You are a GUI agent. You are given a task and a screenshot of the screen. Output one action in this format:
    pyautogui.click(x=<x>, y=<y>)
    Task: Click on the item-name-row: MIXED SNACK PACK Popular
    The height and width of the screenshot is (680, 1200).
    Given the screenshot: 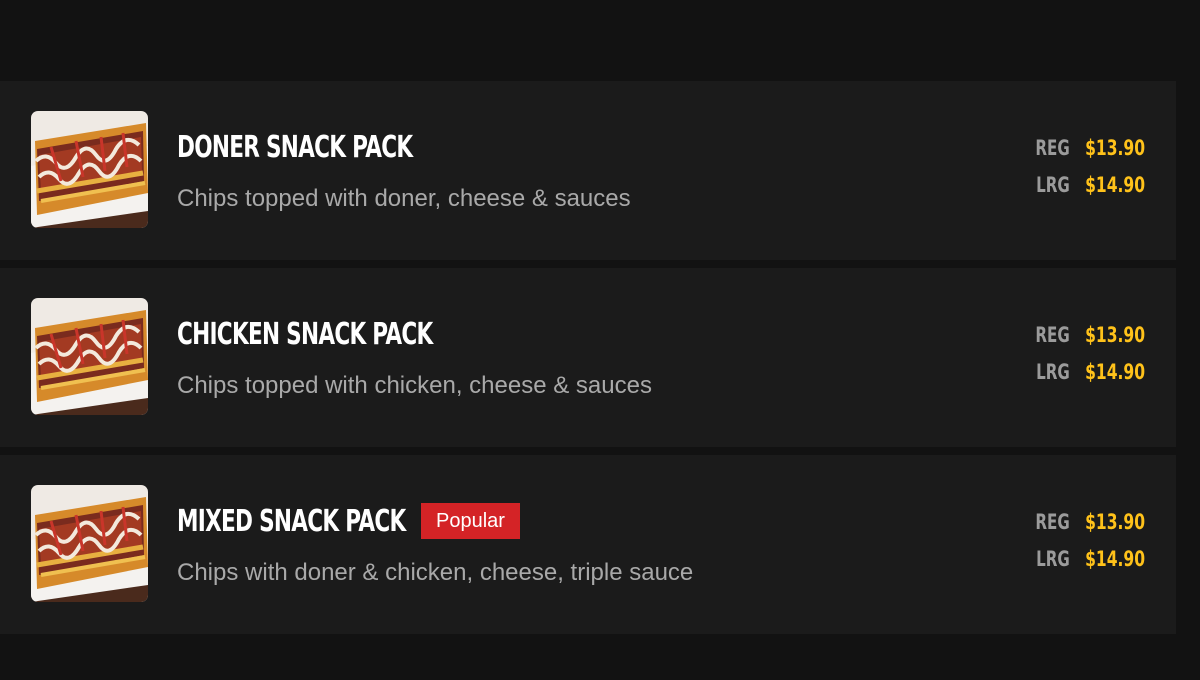 What is the action you would take?
    pyautogui.click(x=348, y=521)
    